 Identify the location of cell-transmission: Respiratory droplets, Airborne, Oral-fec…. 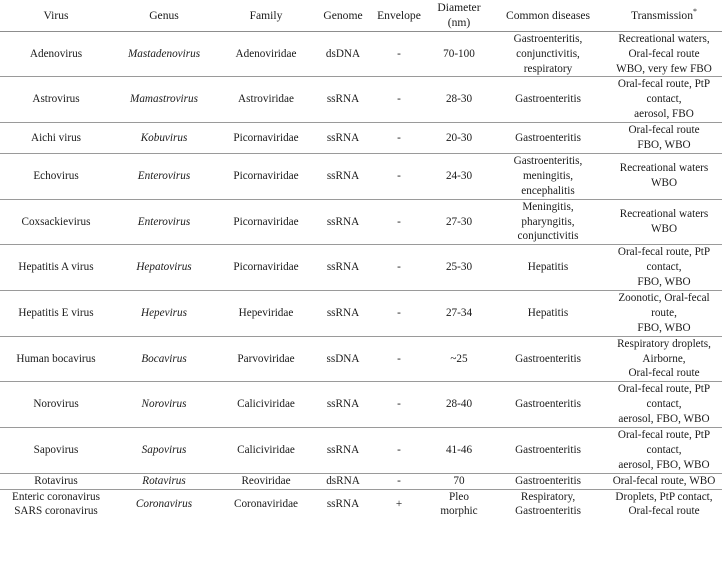
(664, 358).